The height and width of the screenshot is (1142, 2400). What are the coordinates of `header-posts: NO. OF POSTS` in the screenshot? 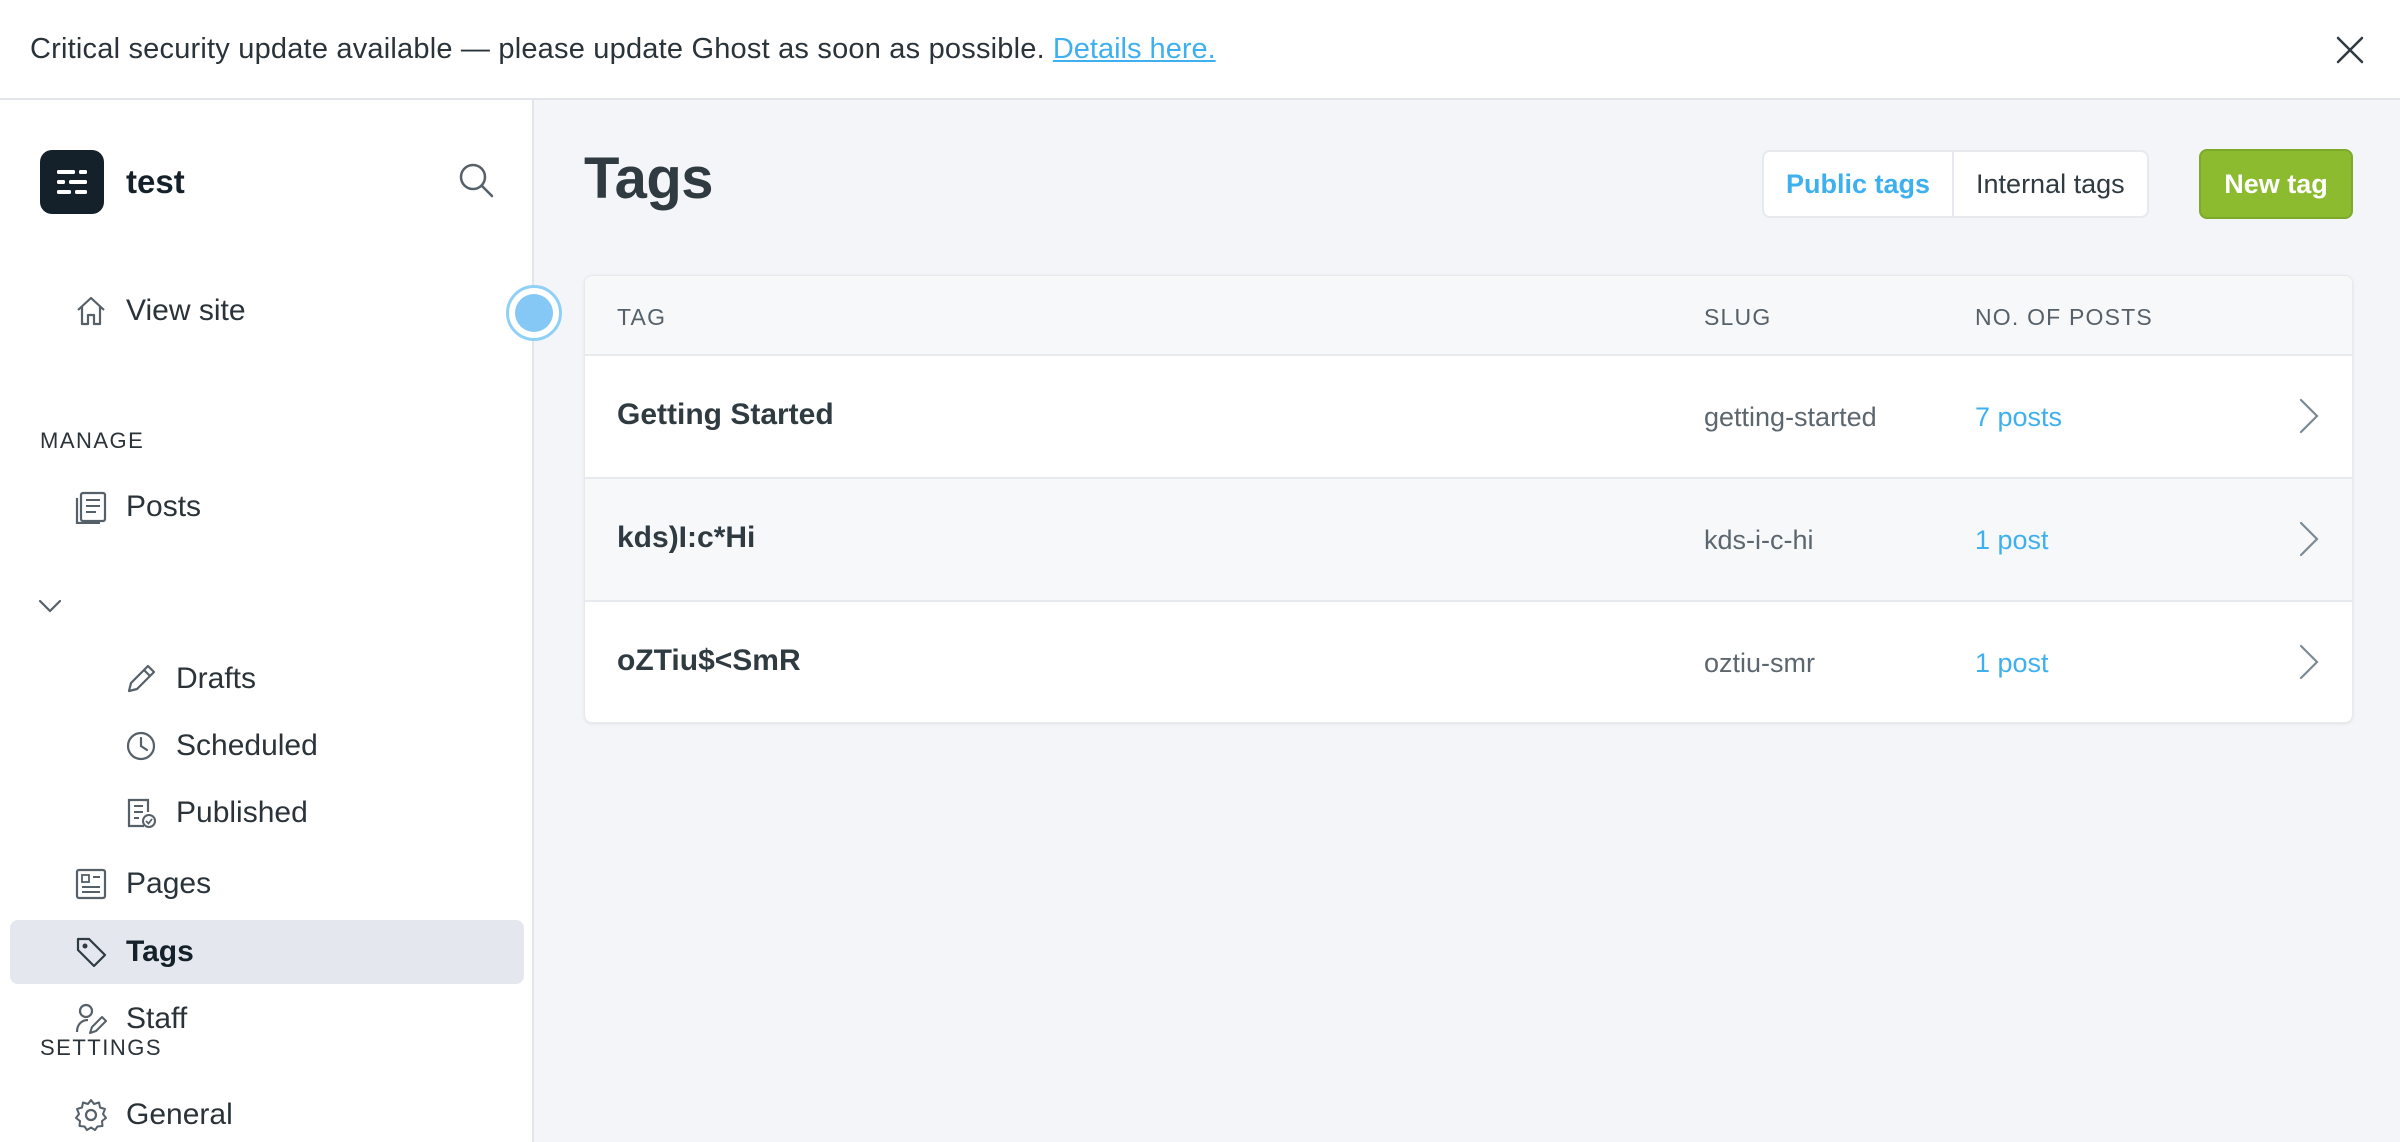 It's located at (2064, 317).